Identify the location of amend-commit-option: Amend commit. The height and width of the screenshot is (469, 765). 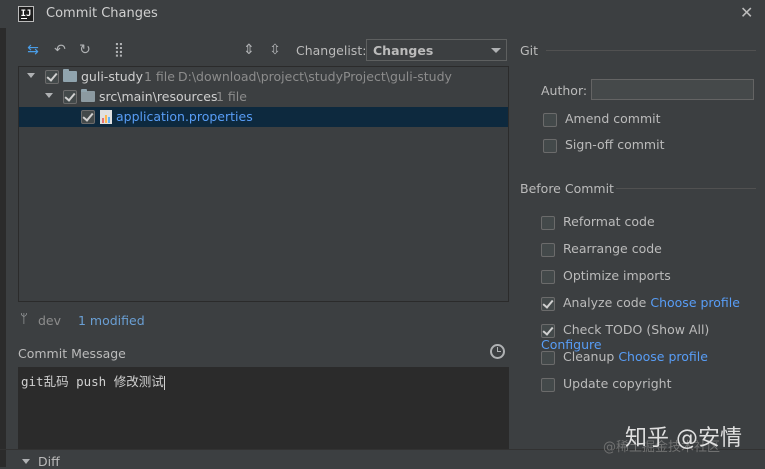
(602, 119).